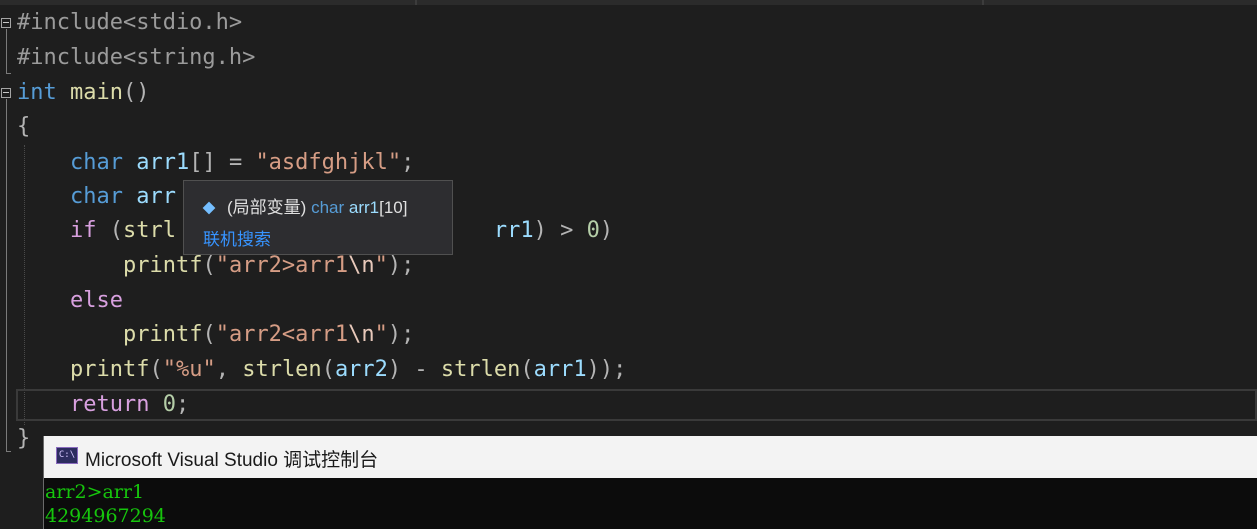 This screenshot has height=529, width=1257. Describe the element at coordinates (628, 2) in the screenshot. I see `editor-tab-strip` at that location.